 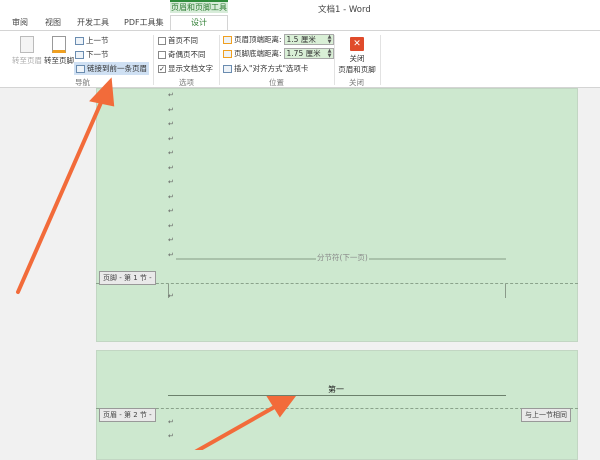 What do you see at coordinates (102, 92) in the screenshot?
I see `arrow-1-head` at bounding box center [102, 92].